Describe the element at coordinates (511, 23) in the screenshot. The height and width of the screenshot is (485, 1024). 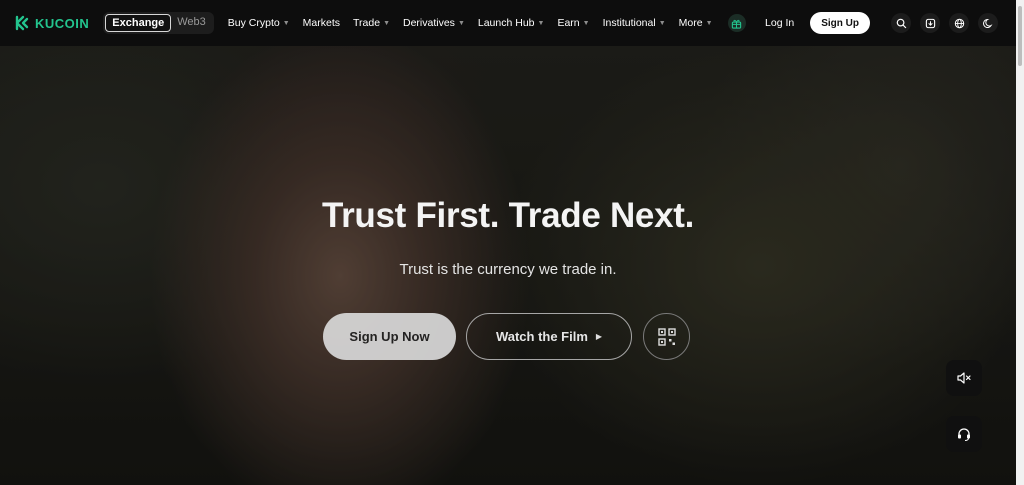
I see `menu-launch-hub: Launch Hub ▼` at that location.